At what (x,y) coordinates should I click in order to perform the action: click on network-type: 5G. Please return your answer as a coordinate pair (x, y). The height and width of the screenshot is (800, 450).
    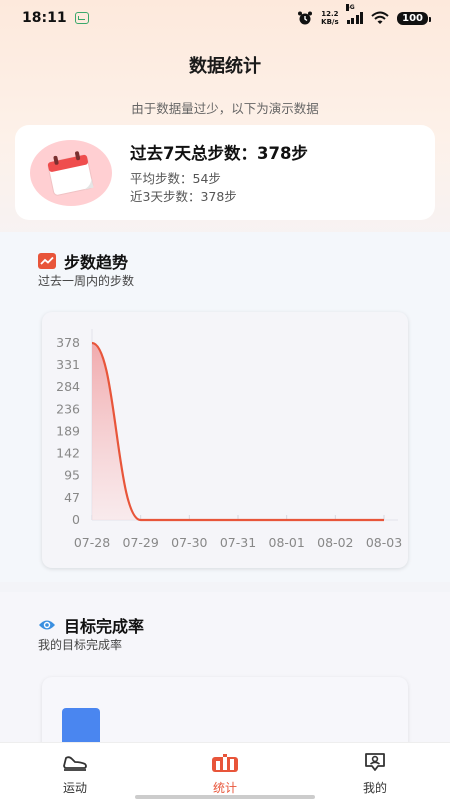
    Looking at the image, I should click on (350, 7).